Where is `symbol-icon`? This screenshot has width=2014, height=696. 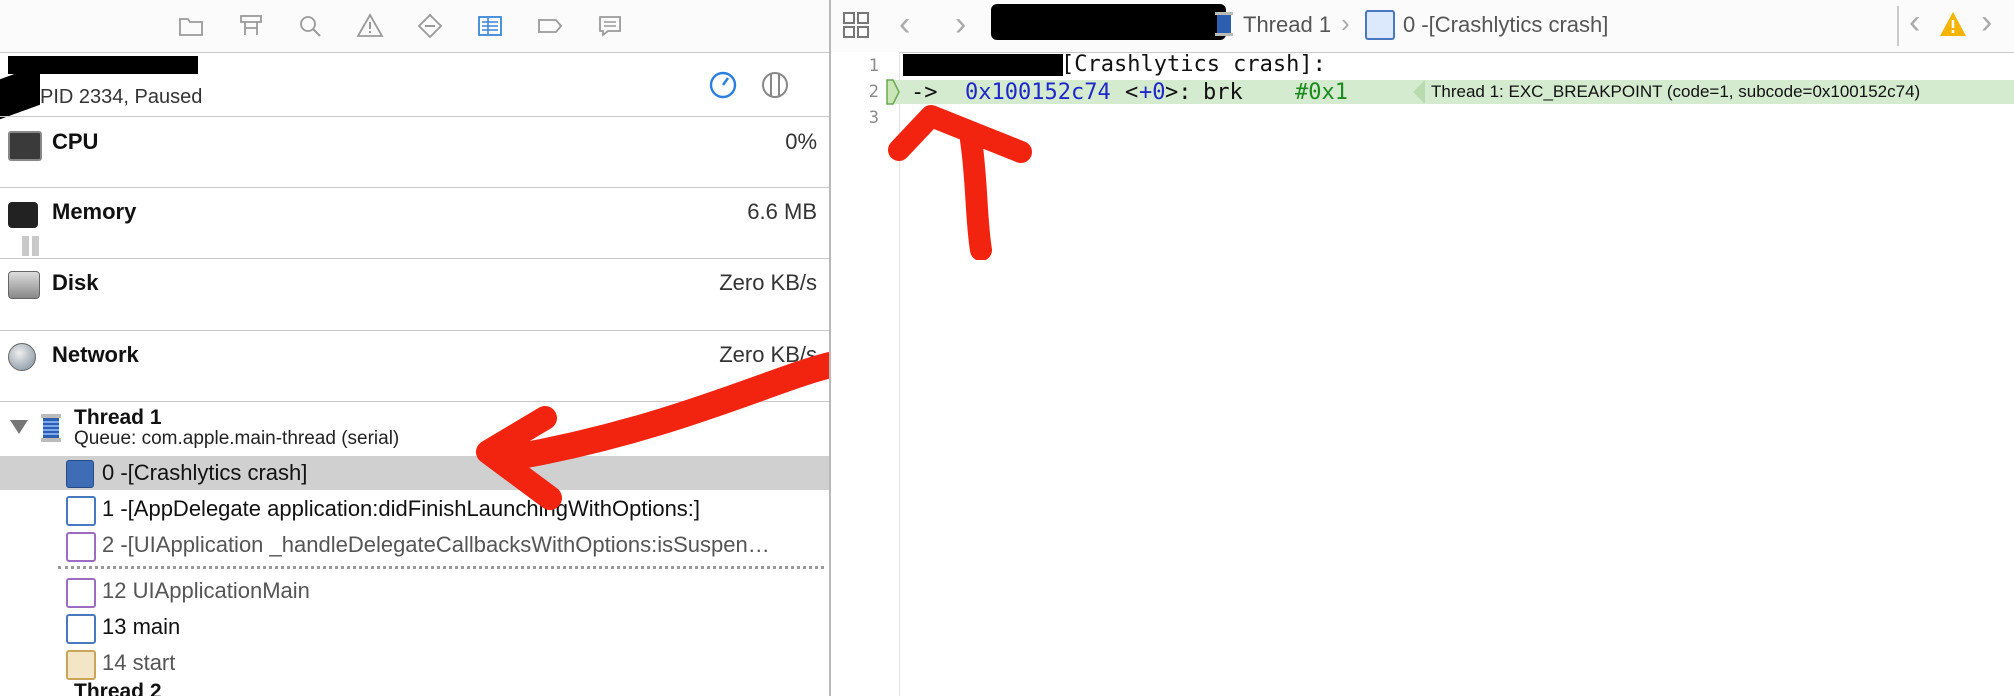 symbol-icon is located at coordinates (251, 26).